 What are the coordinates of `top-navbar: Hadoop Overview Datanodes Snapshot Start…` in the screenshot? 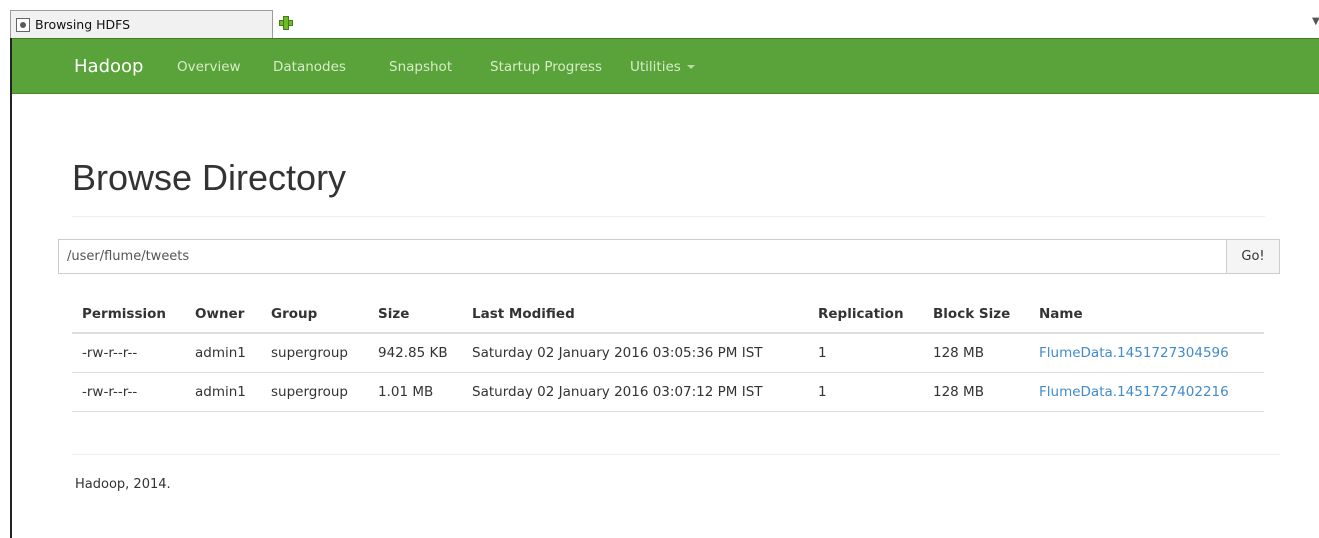 It's located at (665, 66).